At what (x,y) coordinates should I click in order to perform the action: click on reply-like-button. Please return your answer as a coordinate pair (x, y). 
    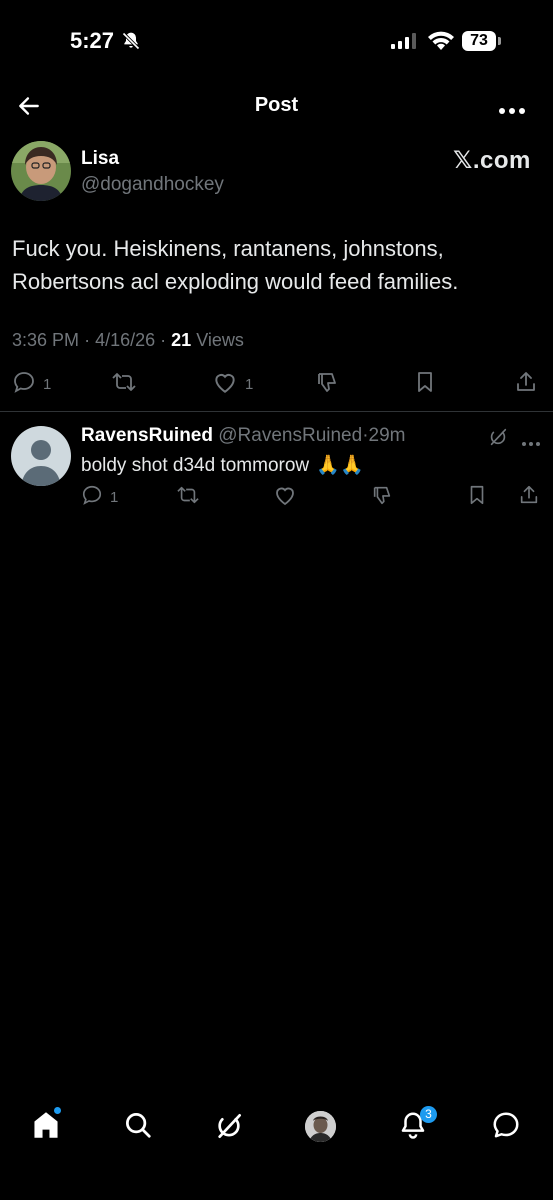
    Looking at the image, I should click on (285, 497).